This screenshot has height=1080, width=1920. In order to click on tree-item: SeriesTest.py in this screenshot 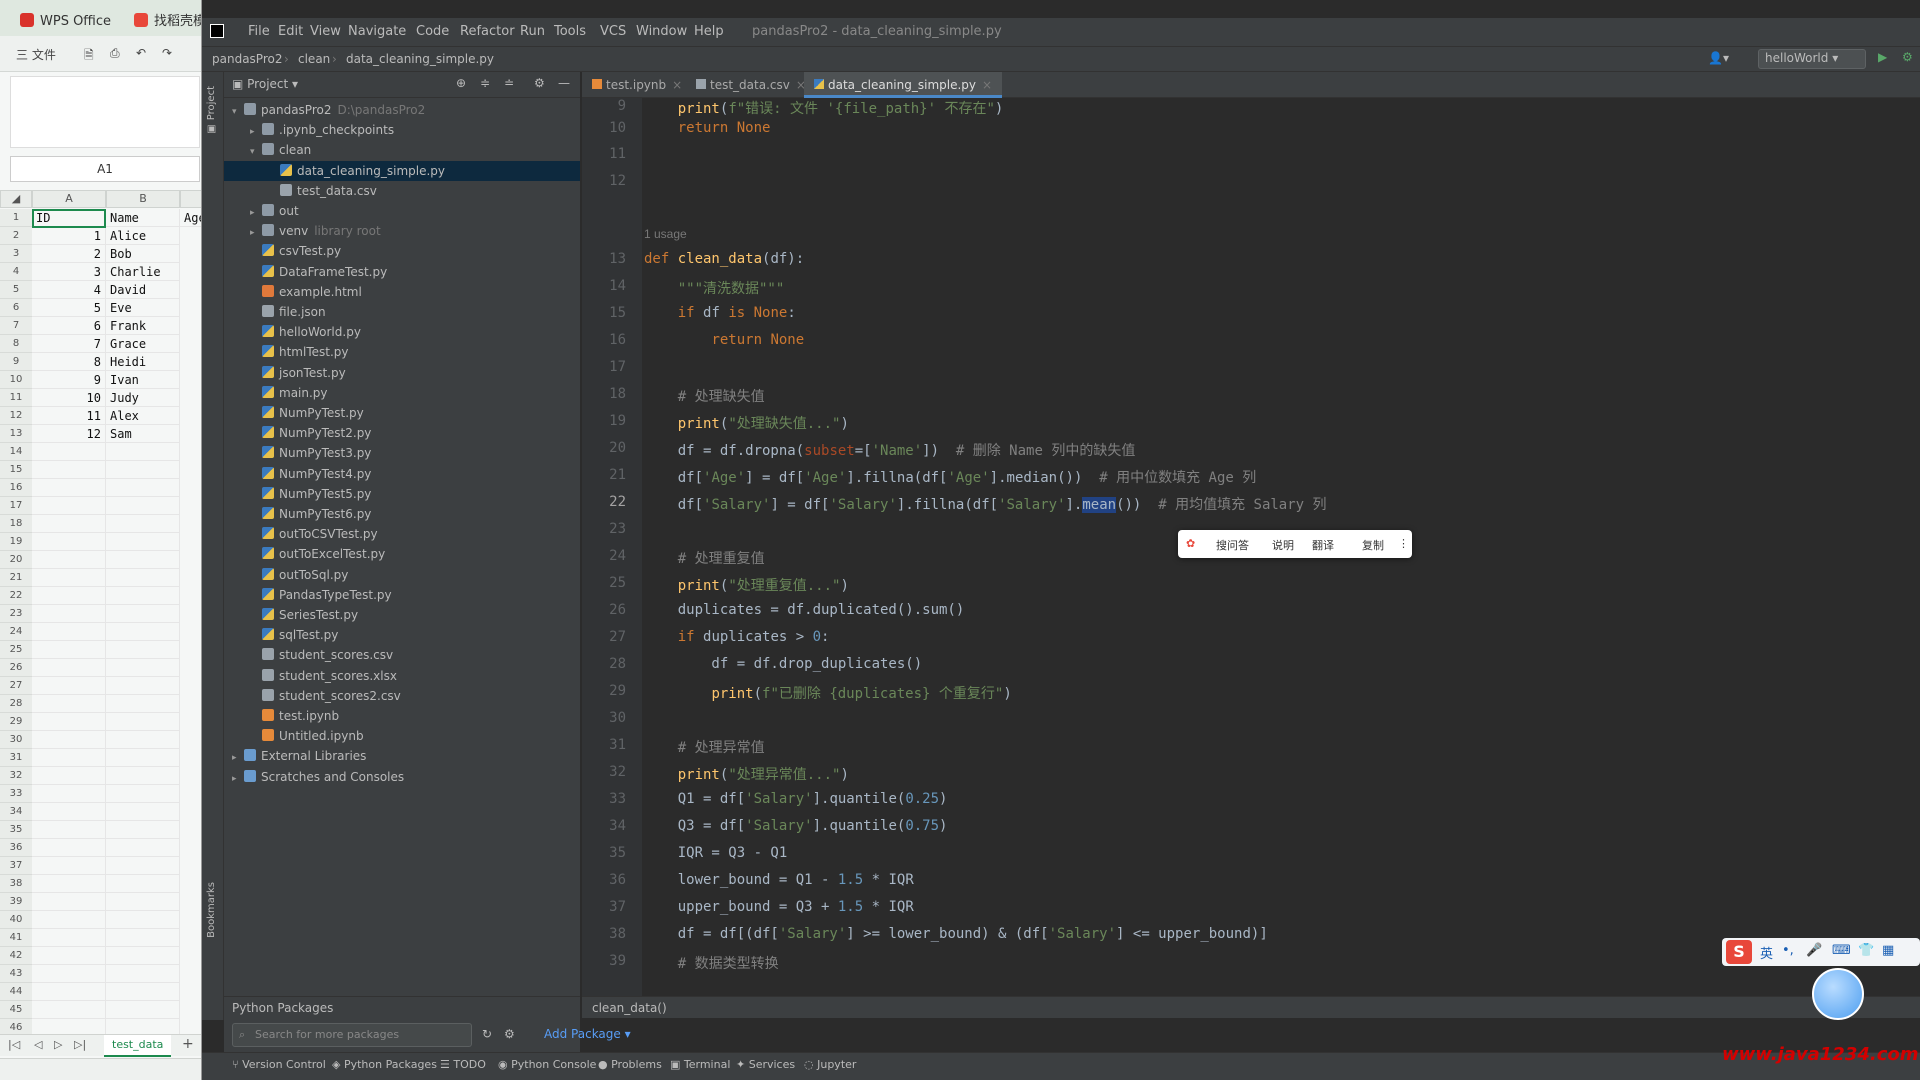, I will do `click(402, 615)`.